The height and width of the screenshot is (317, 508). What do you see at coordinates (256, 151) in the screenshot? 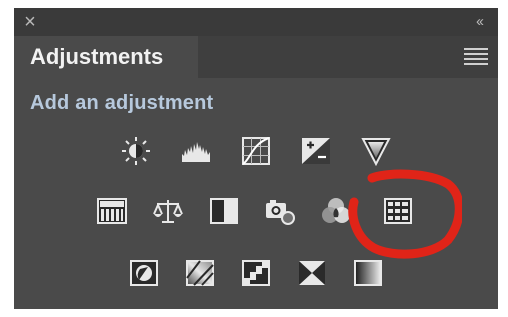
I see `curves-icon` at bounding box center [256, 151].